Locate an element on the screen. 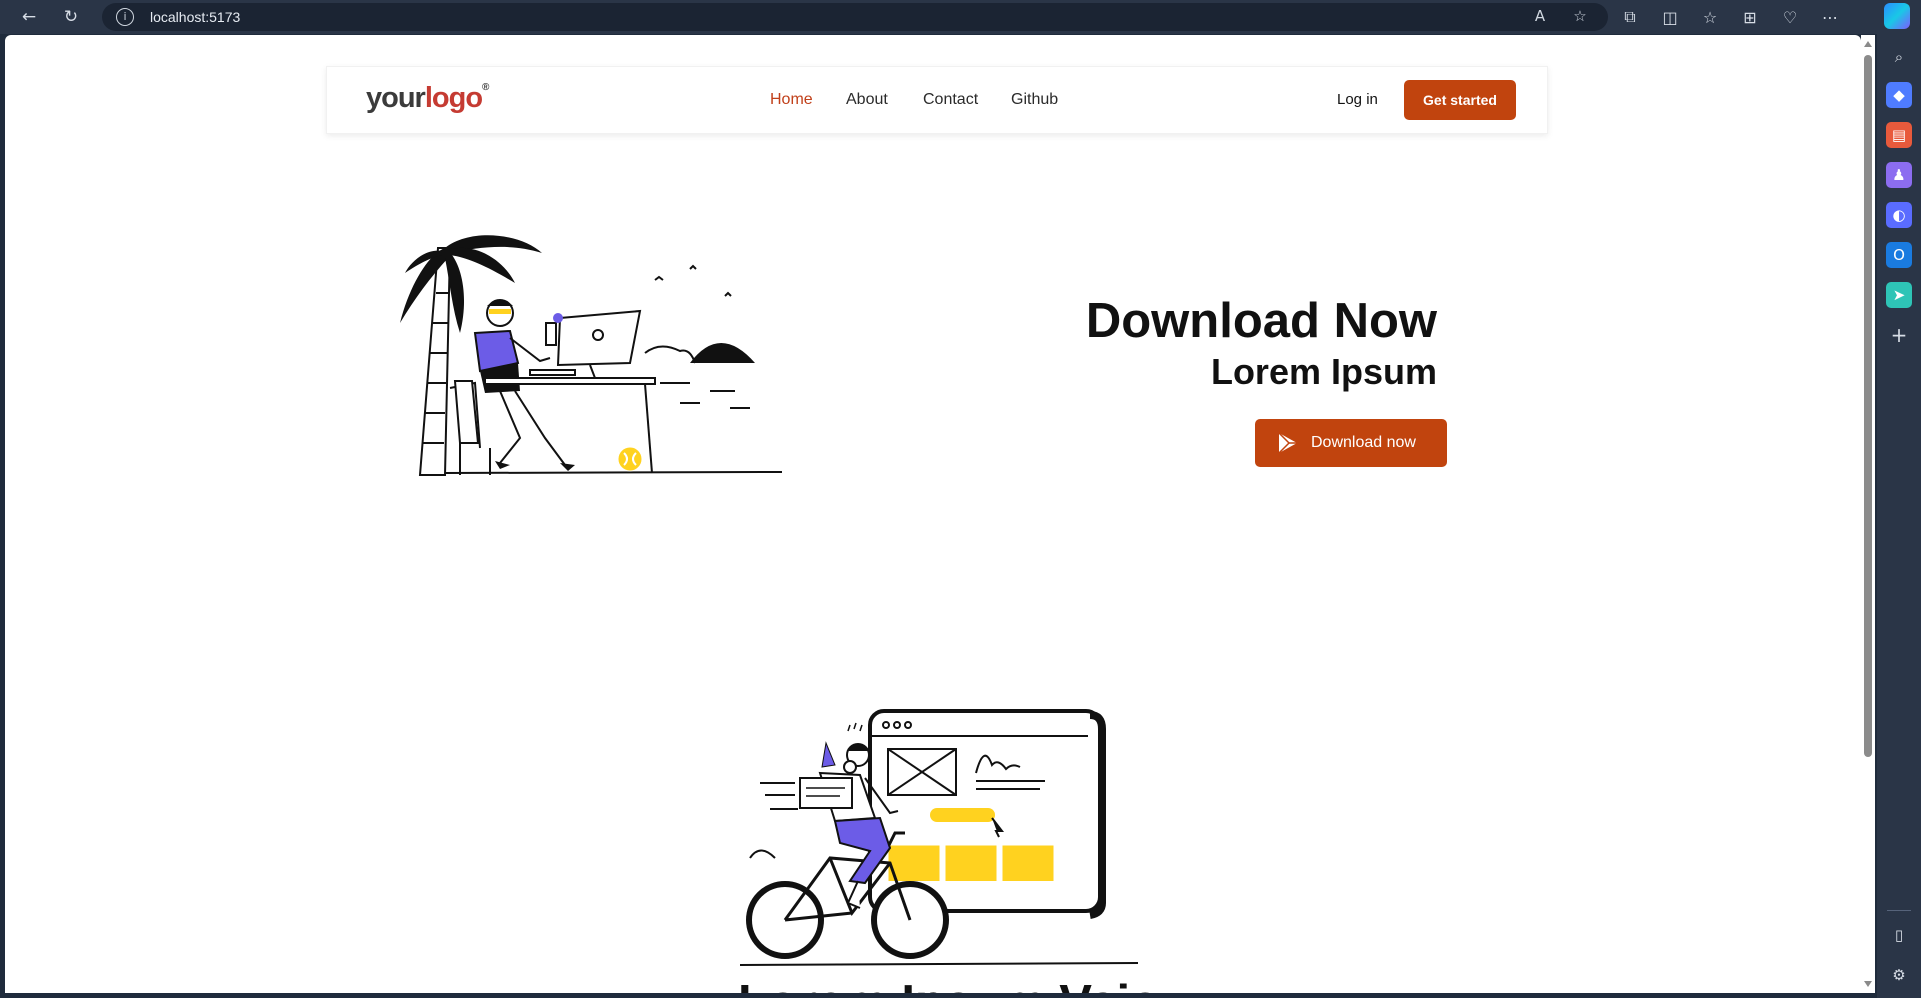 This screenshot has height=998, width=1921. split-screen-icon: ◫ is located at coordinates (1670, 17).